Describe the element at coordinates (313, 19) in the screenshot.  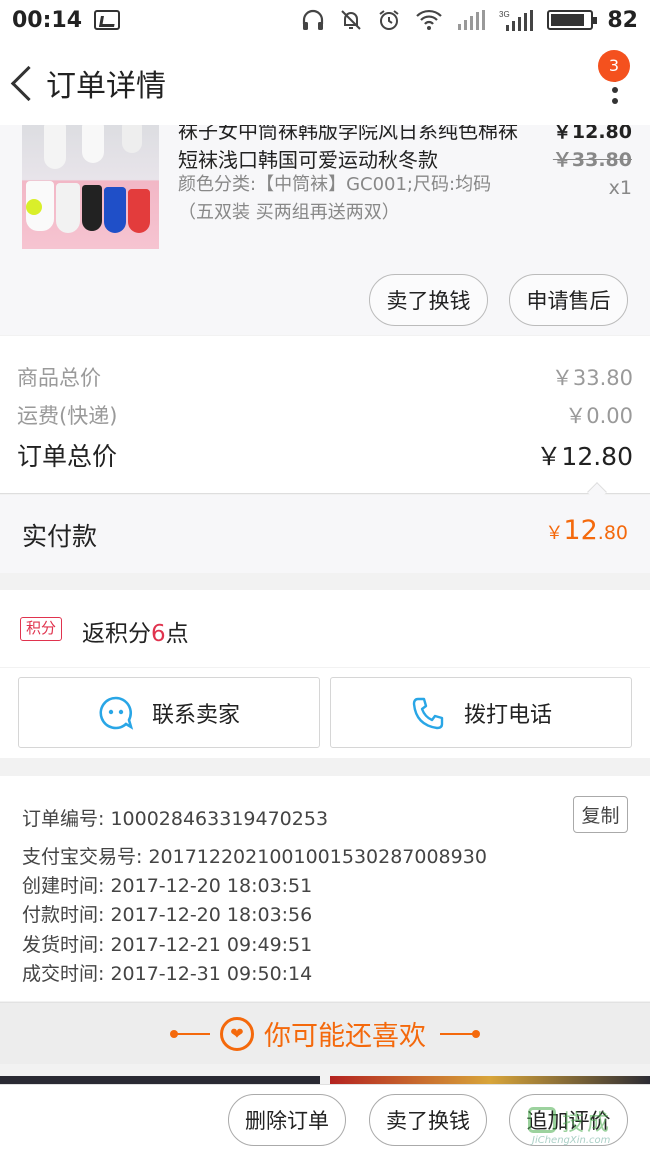
I see `headphone-icon` at that location.